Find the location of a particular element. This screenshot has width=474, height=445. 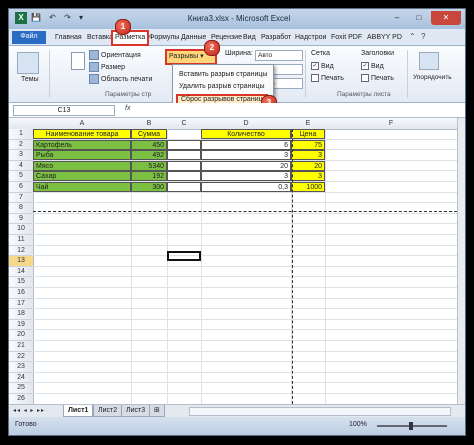

cell-b1: Сумма is located at coordinates (149, 134).